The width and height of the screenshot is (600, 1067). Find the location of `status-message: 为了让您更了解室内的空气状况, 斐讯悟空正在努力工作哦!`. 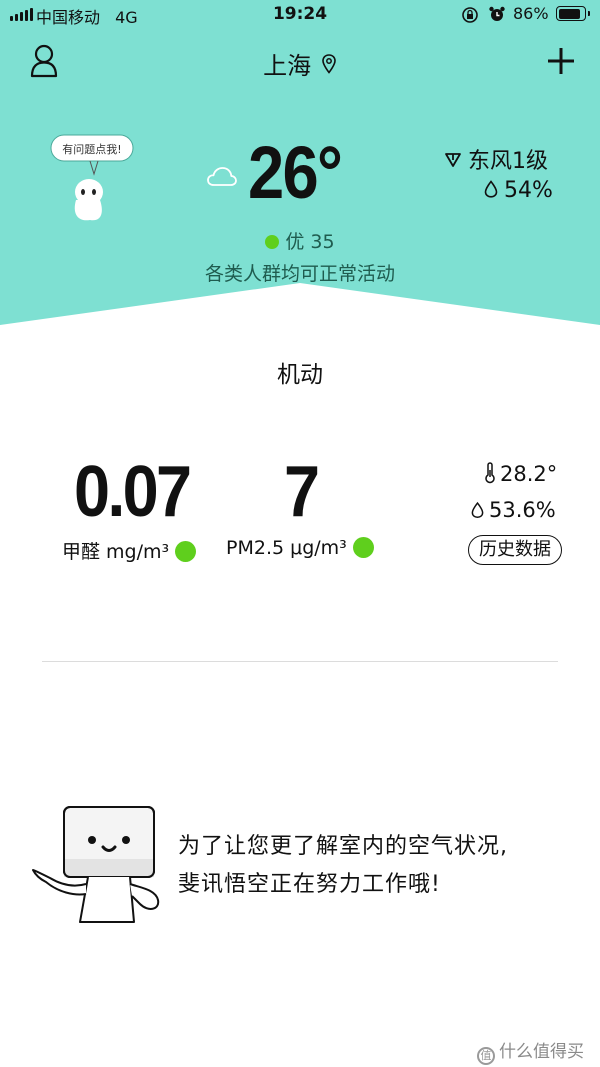

status-message: 为了让您更了解室内的空气状况, 斐讯悟空正在努力工作哦! is located at coordinates (343, 866).